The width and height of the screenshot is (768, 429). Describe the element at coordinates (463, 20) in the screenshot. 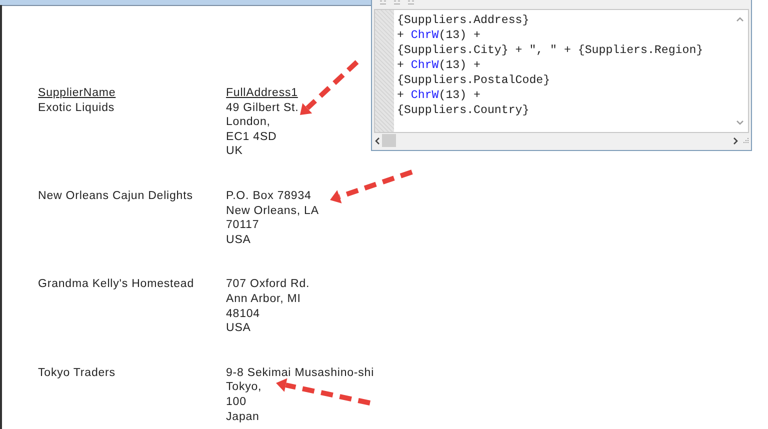

I see `code-line: {Suppliers.Address}` at that location.